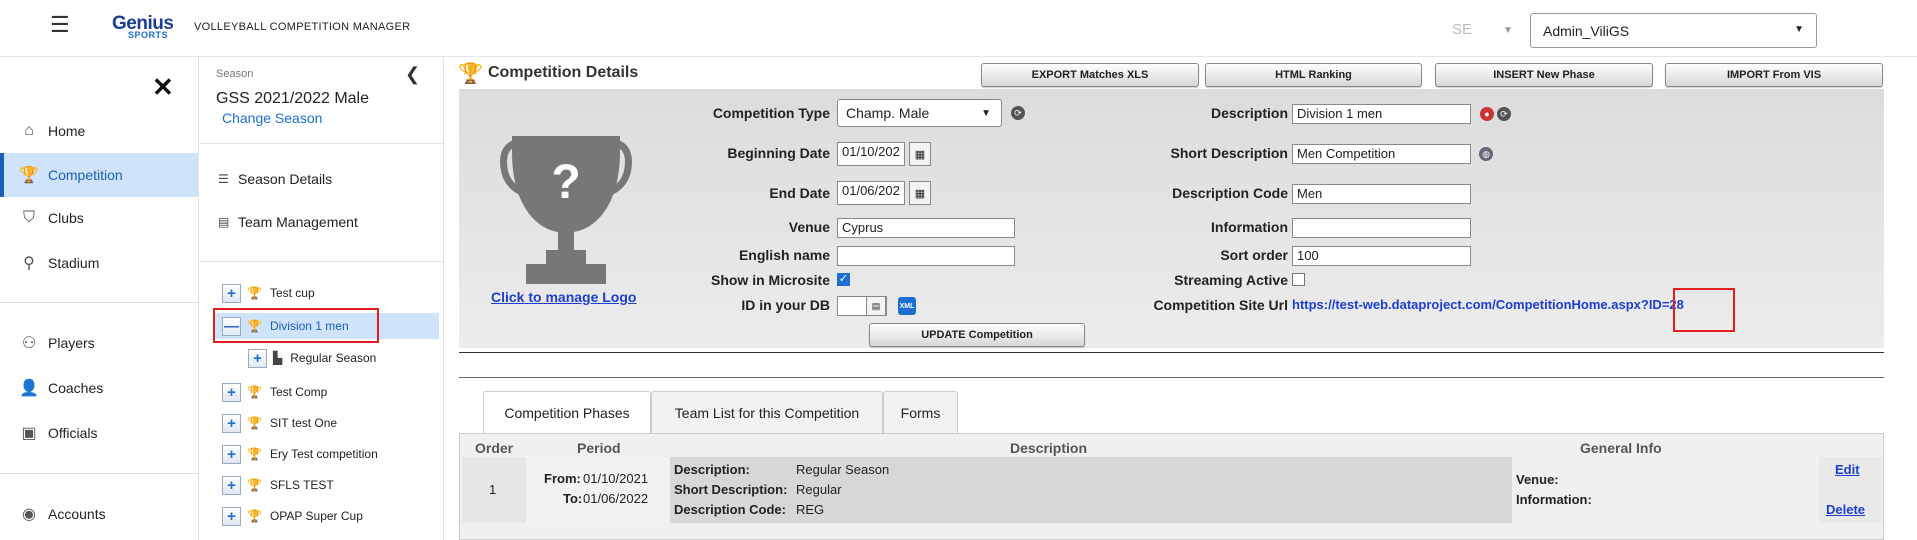  Describe the element at coordinates (907, 306) in the screenshot. I see `xml-icon: XML` at that location.